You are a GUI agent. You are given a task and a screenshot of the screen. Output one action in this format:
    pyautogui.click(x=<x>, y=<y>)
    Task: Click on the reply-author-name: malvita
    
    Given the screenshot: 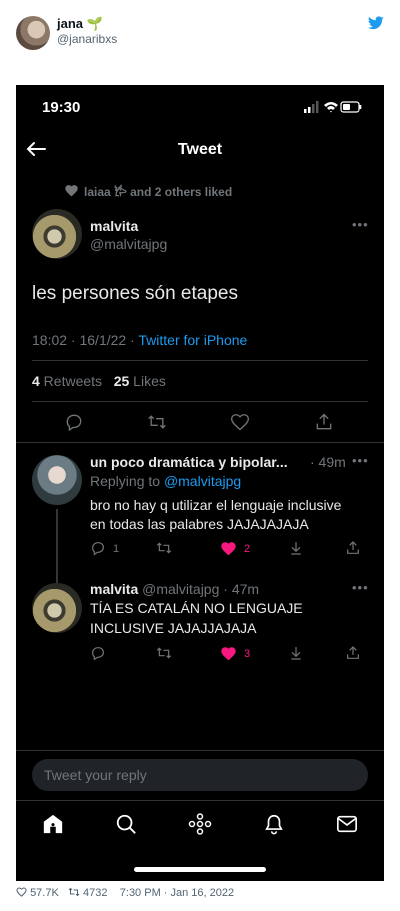 What is the action you would take?
    pyautogui.click(x=114, y=589)
    